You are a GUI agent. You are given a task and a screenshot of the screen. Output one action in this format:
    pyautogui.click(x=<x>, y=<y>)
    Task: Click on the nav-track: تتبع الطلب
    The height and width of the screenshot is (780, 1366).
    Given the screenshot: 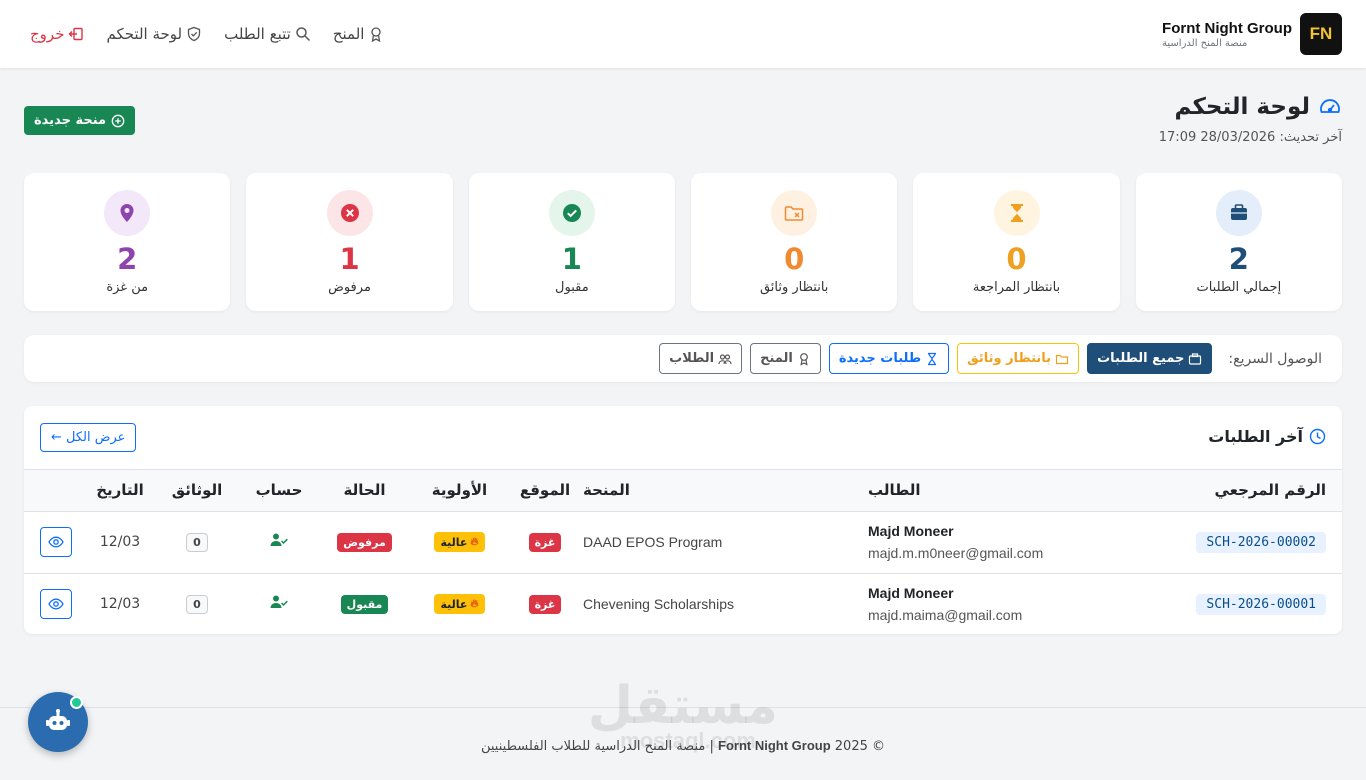 What is the action you would take?
    pyautogui.click(x=267, y=34)
    